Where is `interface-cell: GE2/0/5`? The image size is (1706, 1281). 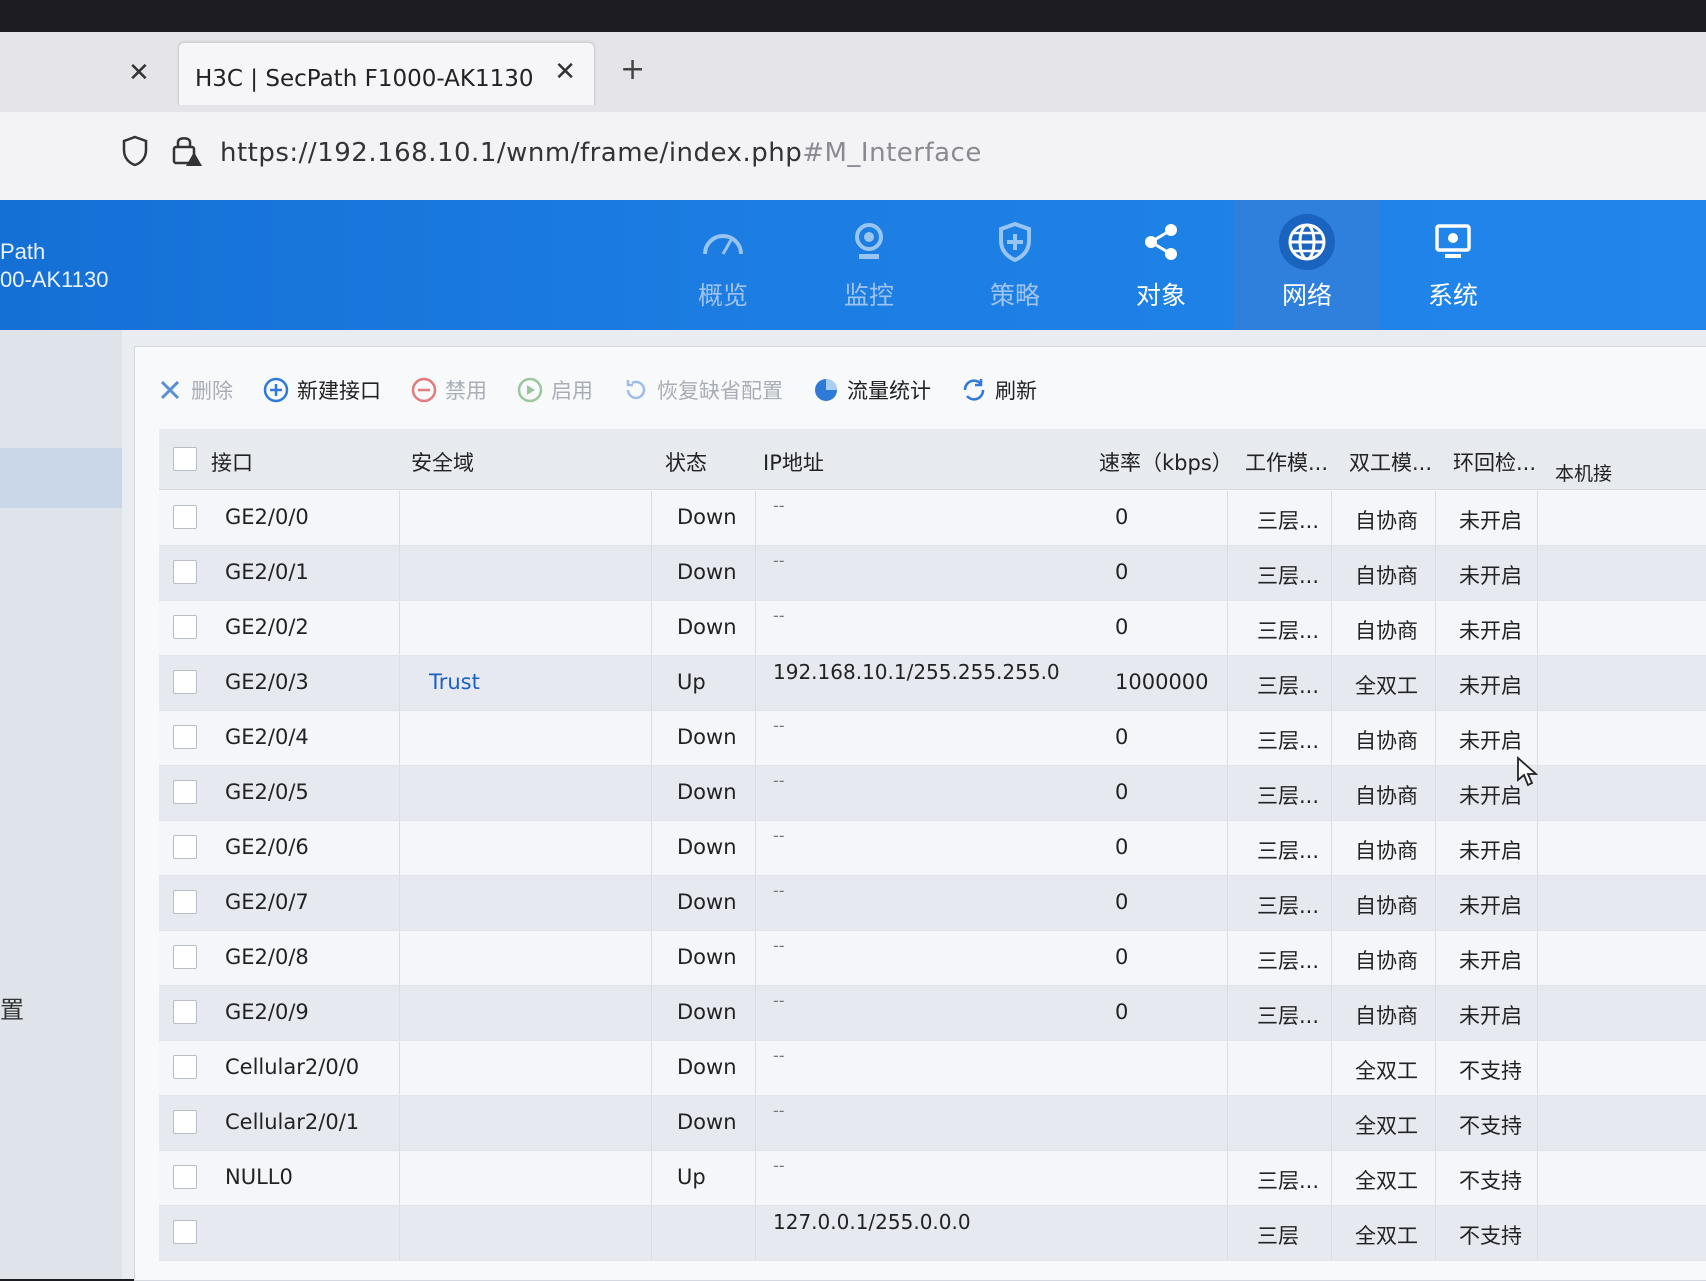 interface-cell: GE2/0/5 is located at coordinates (267, 792).